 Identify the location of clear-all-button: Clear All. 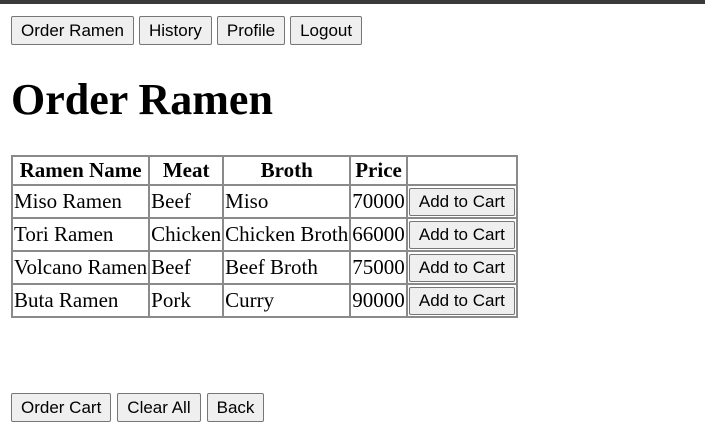
(159, 407).